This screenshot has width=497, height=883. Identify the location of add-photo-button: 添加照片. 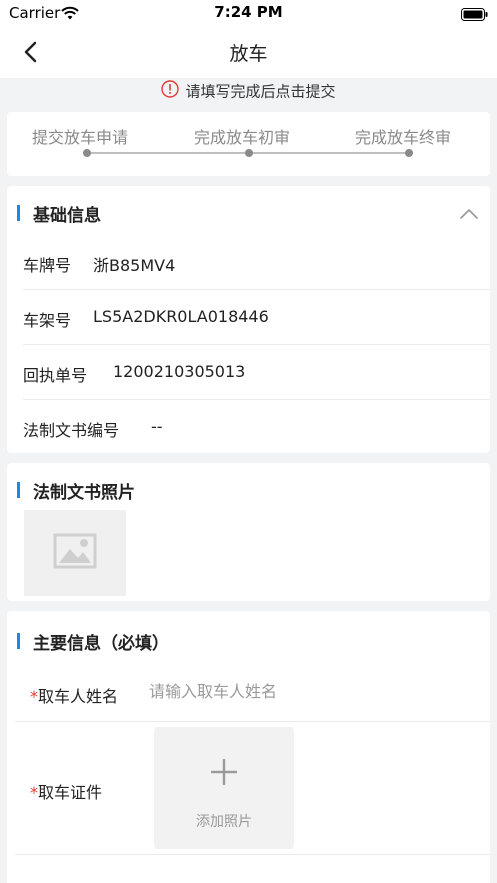
(224, 788).